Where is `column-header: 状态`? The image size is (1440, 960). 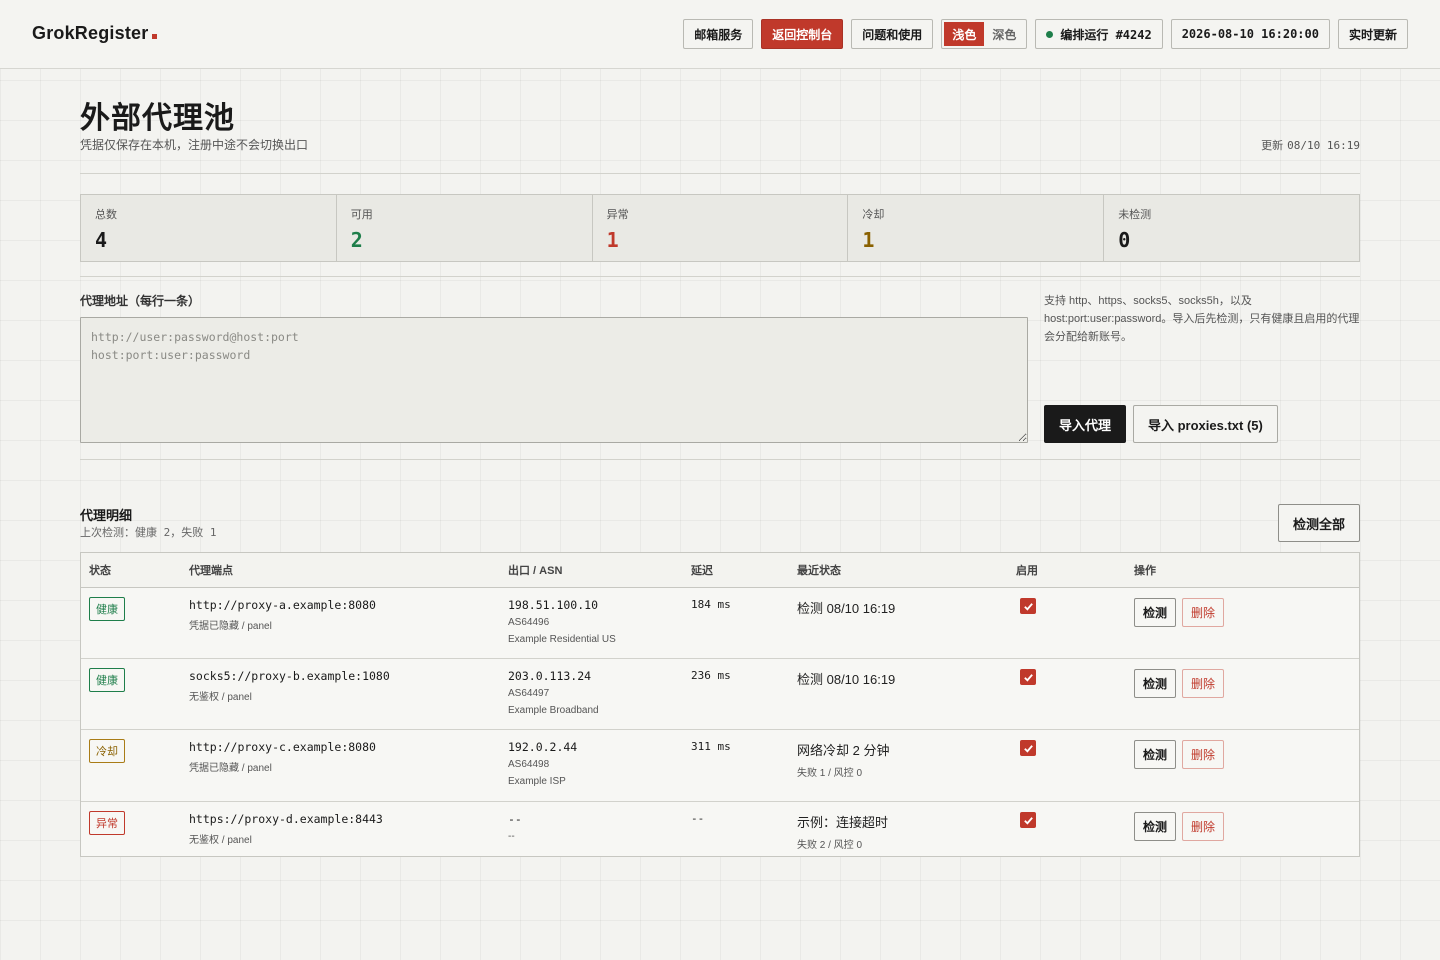 column-header: 状态 is located at coordinates (100, 571).